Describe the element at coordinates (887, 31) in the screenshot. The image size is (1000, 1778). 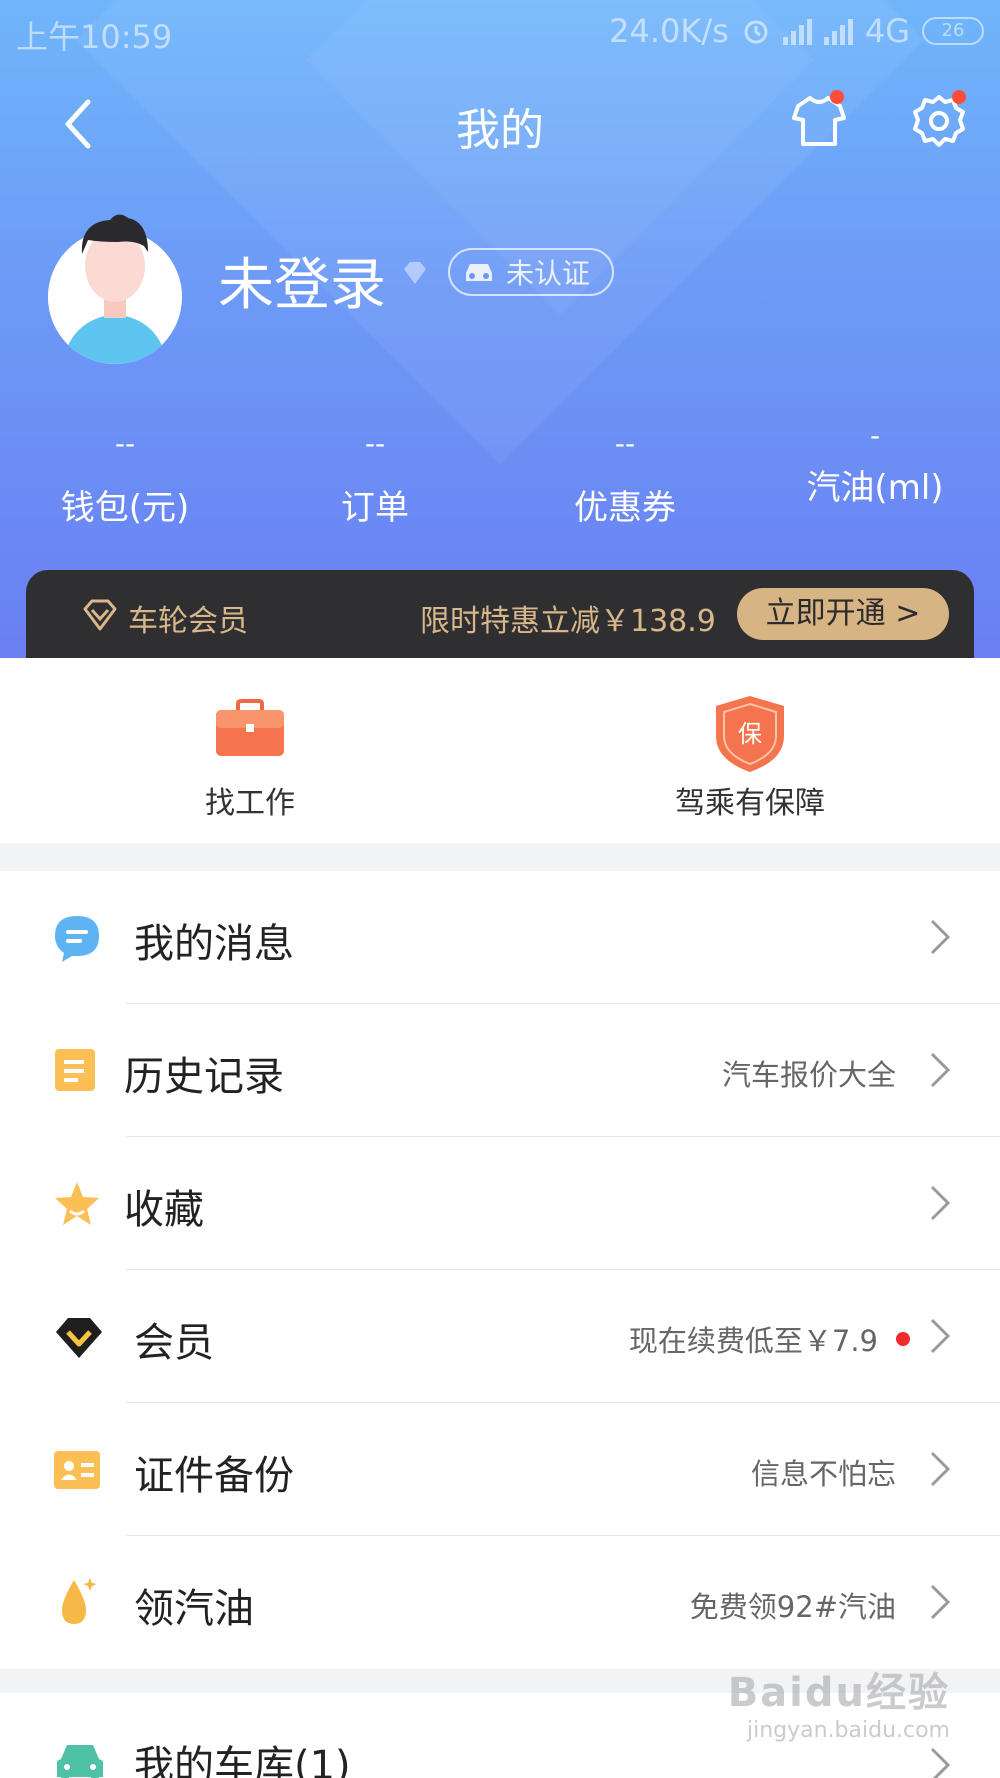
I see `status-network: 4G` at that location.